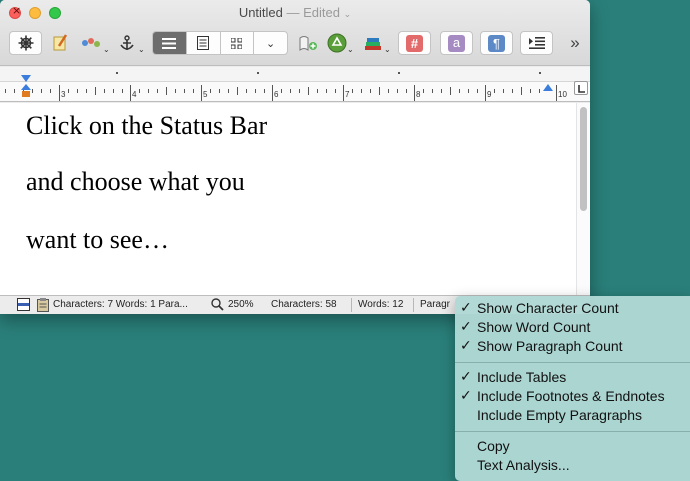  I want to click on menu-item-label: Show Word Count, so click(534, 327).